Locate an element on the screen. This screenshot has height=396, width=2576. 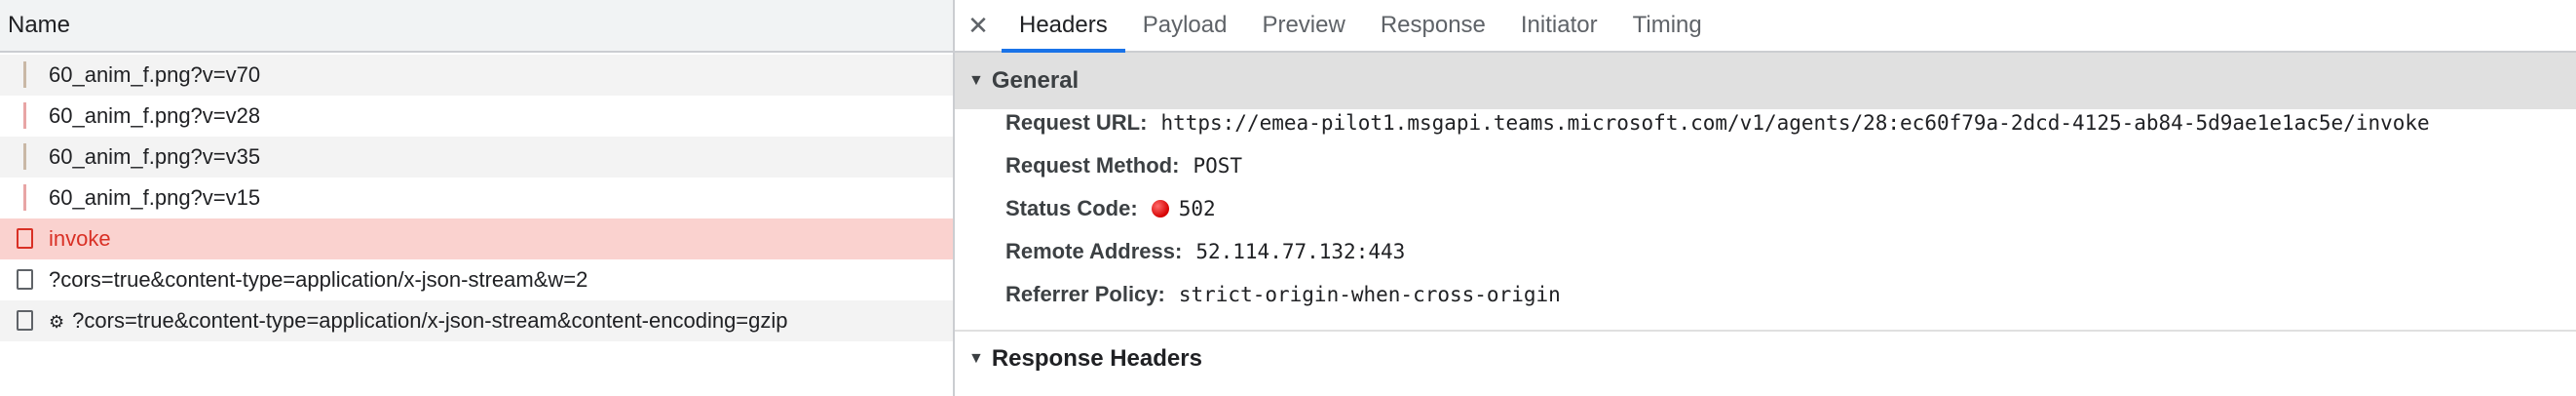
name-column-label: Name is located at coordinates (39, 25).